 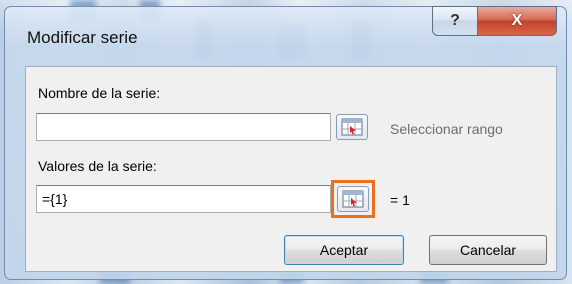 What do you see at coordinates (183, 199) in the screenshot?
I see `series-values-input: ={1}` at bounding box center [183, 199].